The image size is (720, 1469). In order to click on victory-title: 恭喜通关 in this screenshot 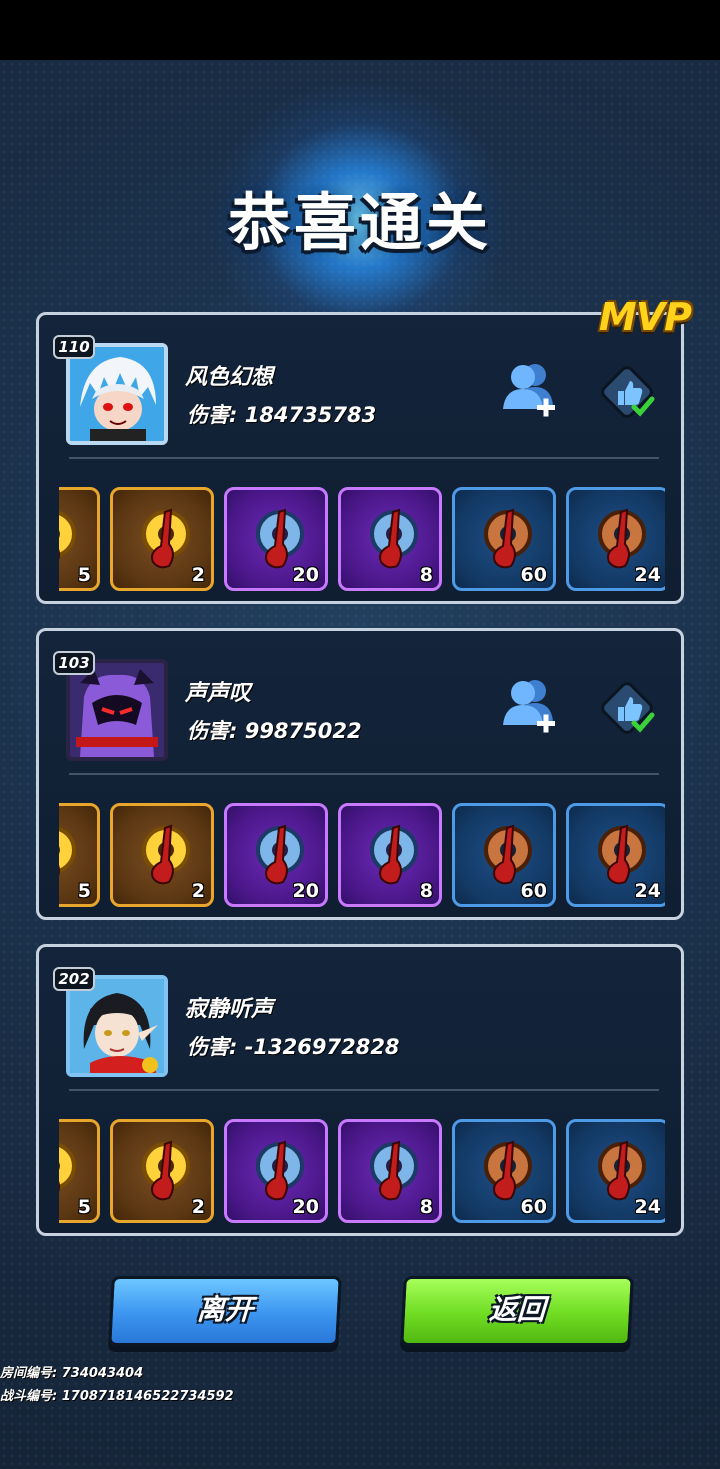, I will do `click(359, 222)`.